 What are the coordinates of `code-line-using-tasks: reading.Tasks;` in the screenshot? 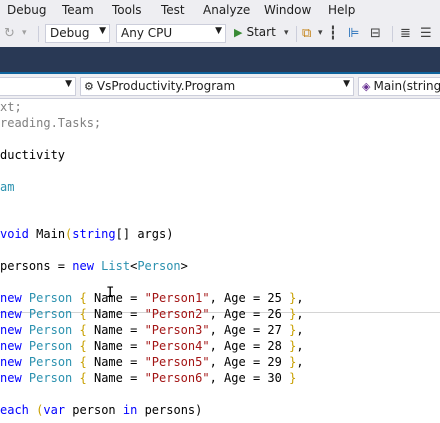 It's located at (51, 123).